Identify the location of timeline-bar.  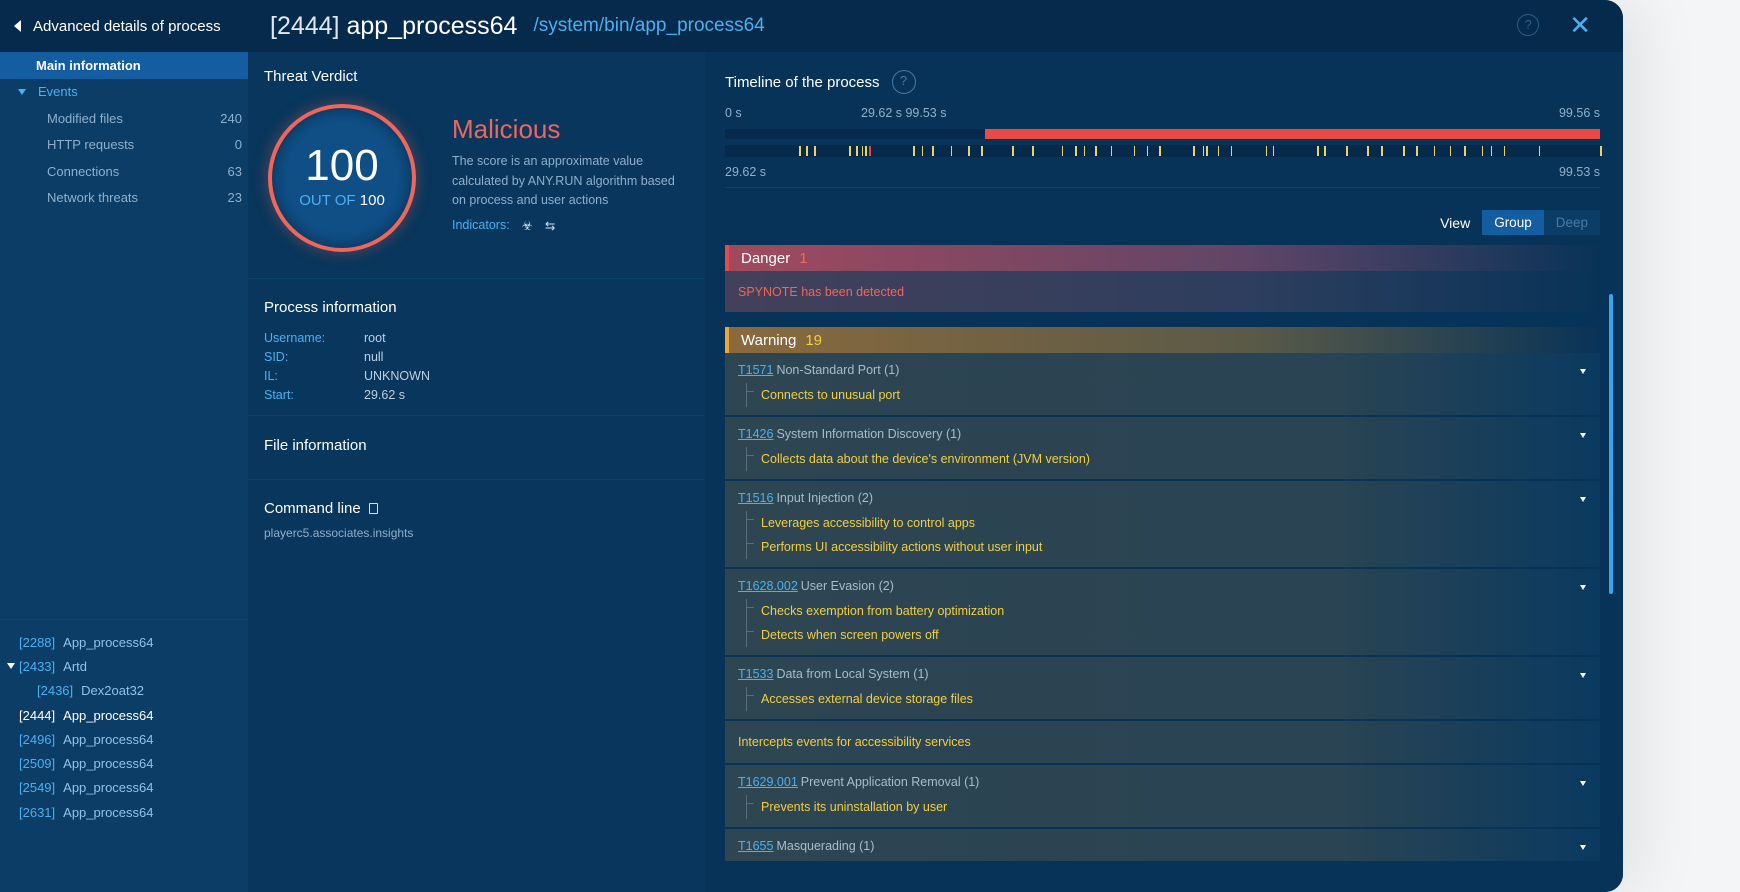
(1162, 134).